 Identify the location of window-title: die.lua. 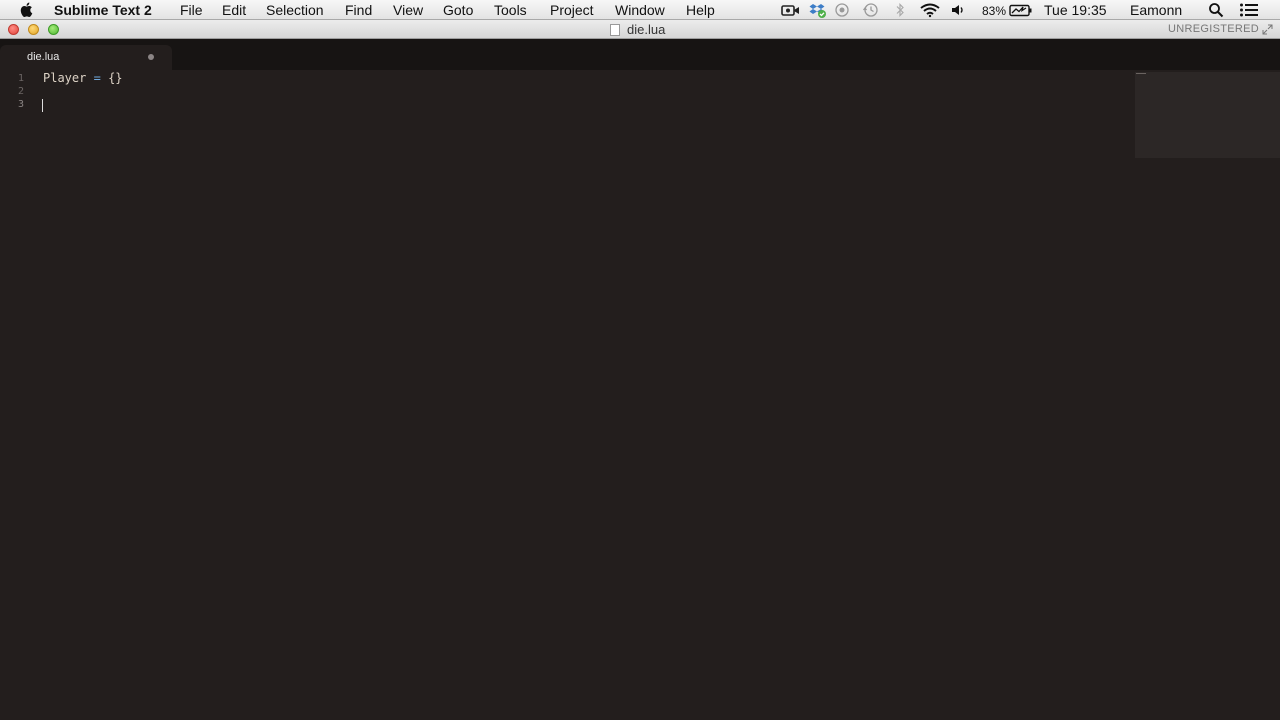
(646, 29).